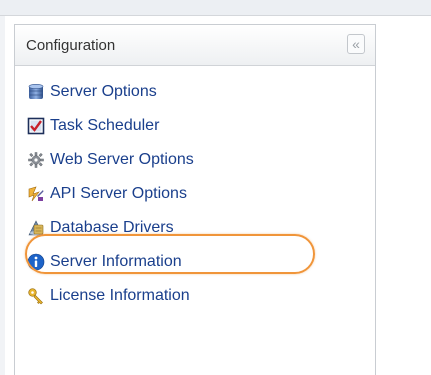 Image resolution: width=431 pixels, height=375 pixels. What do you see at coordinates (118, 193) in the screenshot?
I see `menu-item-label: API Server Options` at bounding box center [118, 193].